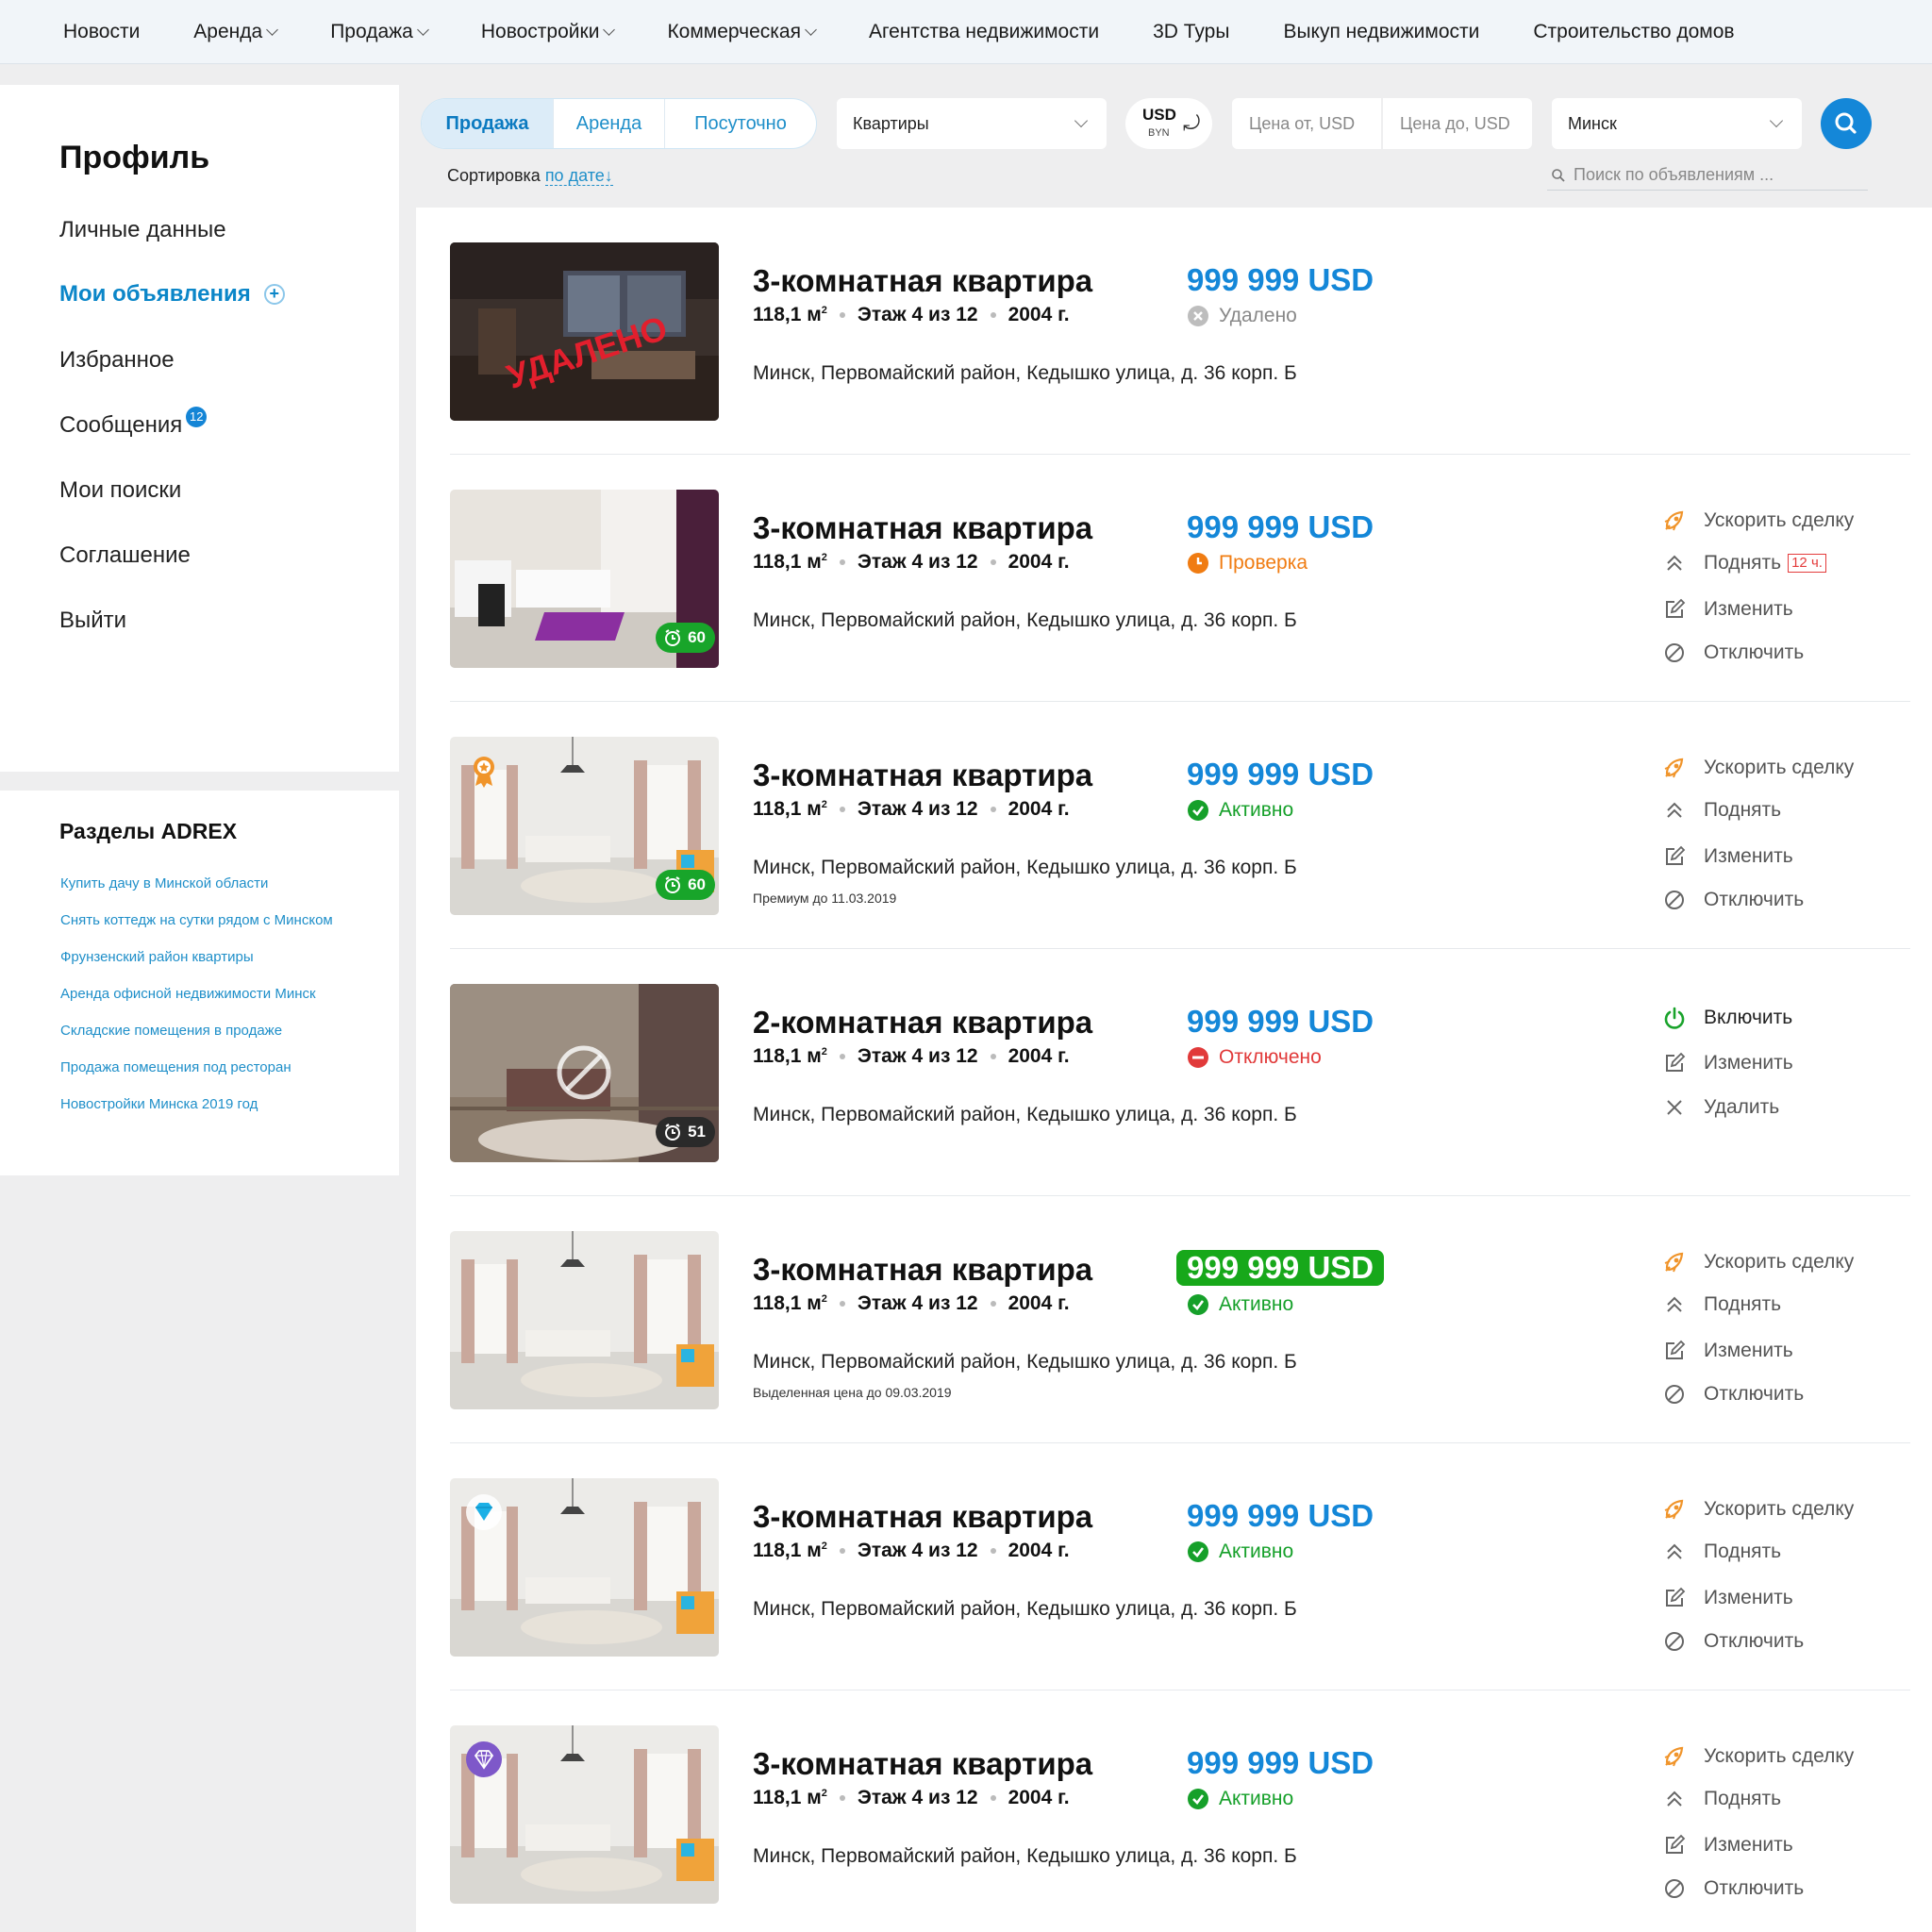  What do you see at coordinates (1677, 123) in the screenshot?
I see `city-select: Минск` at bounding box center [1677, 123].